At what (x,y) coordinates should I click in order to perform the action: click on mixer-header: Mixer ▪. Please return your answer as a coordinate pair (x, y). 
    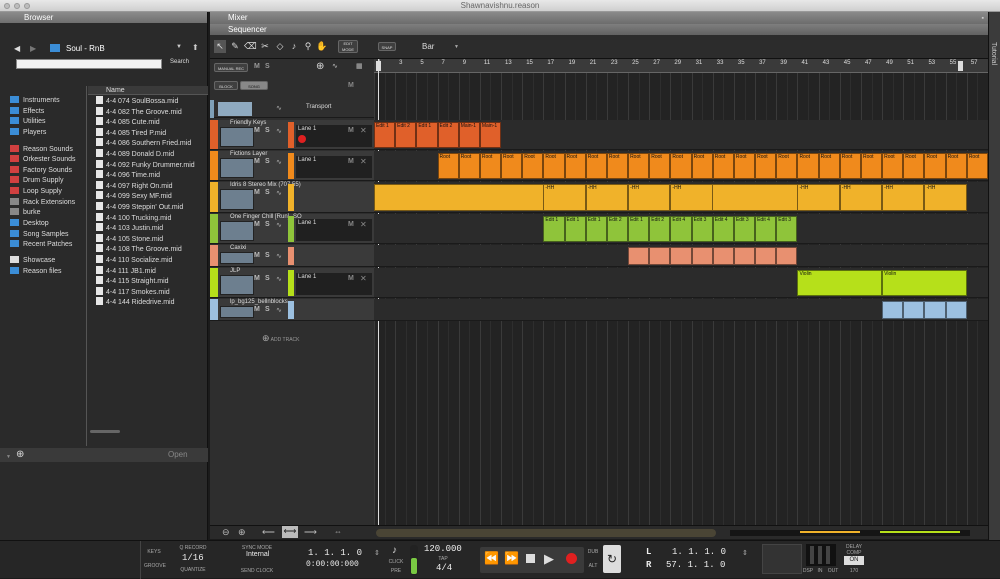
    Looking at the image, I should click on (599, 18).